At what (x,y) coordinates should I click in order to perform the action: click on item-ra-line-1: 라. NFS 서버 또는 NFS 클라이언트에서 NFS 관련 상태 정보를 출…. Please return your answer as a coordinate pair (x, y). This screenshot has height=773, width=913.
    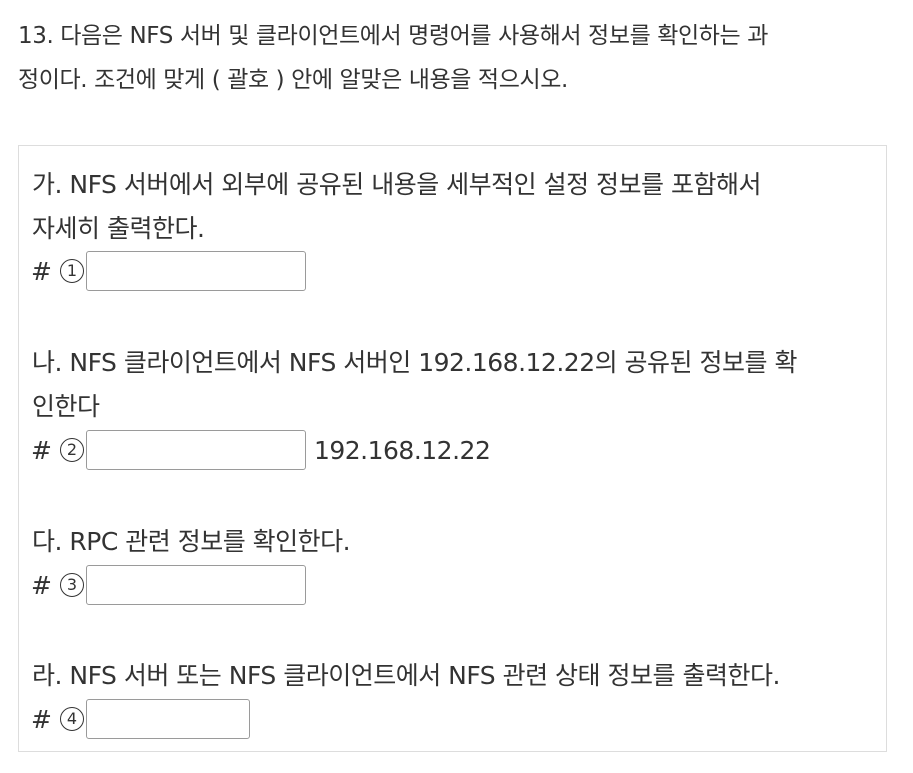
    Looking at the image, I should click on (406, 675).